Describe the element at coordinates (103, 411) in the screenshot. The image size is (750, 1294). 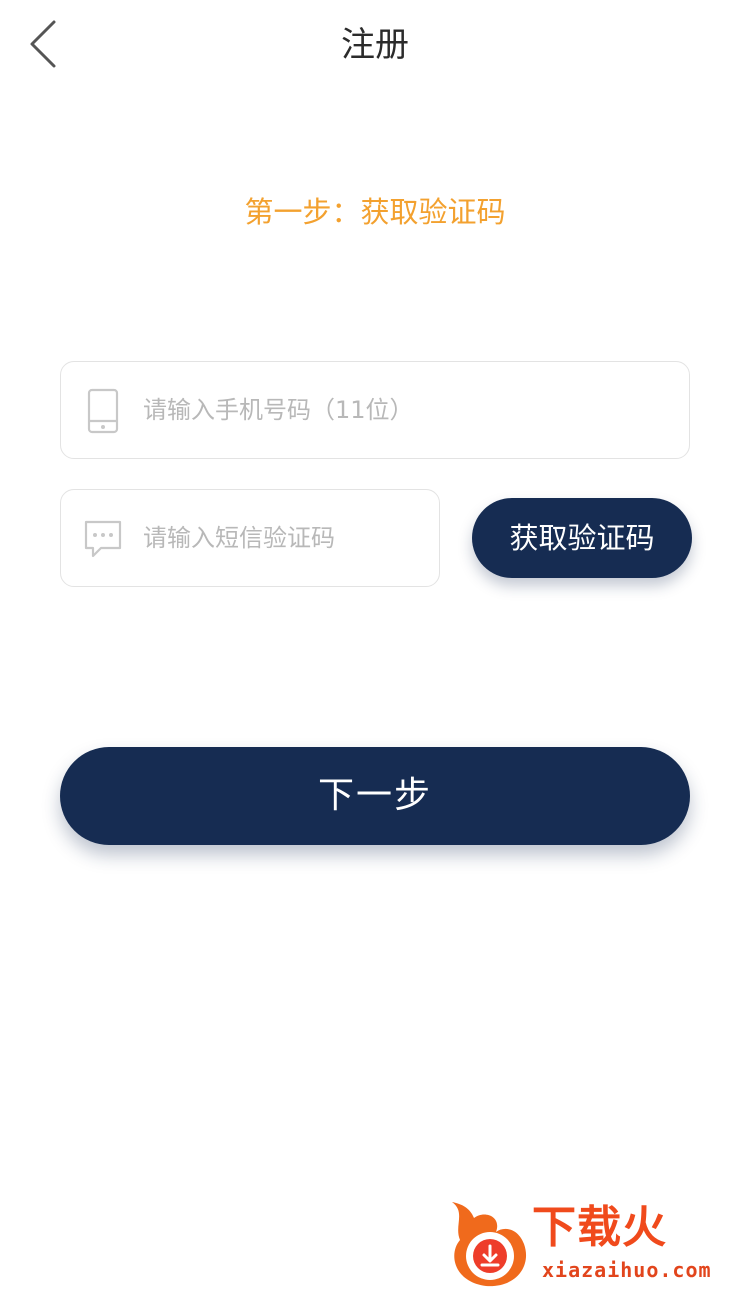
I see `phone-icon` at that location.